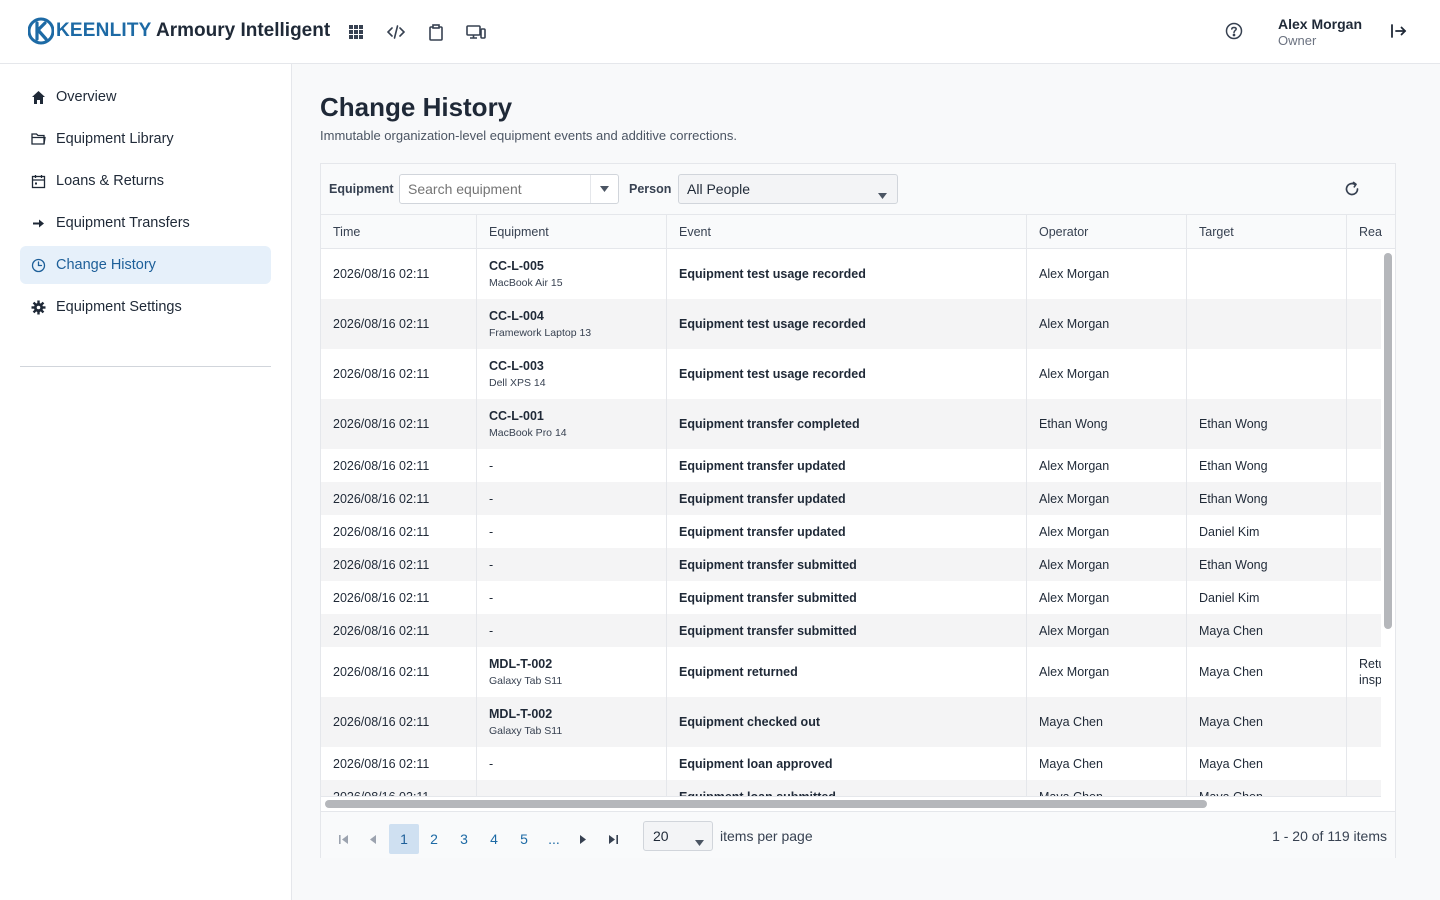  I want to click on column-header-target: Target, so click(1267, 231).